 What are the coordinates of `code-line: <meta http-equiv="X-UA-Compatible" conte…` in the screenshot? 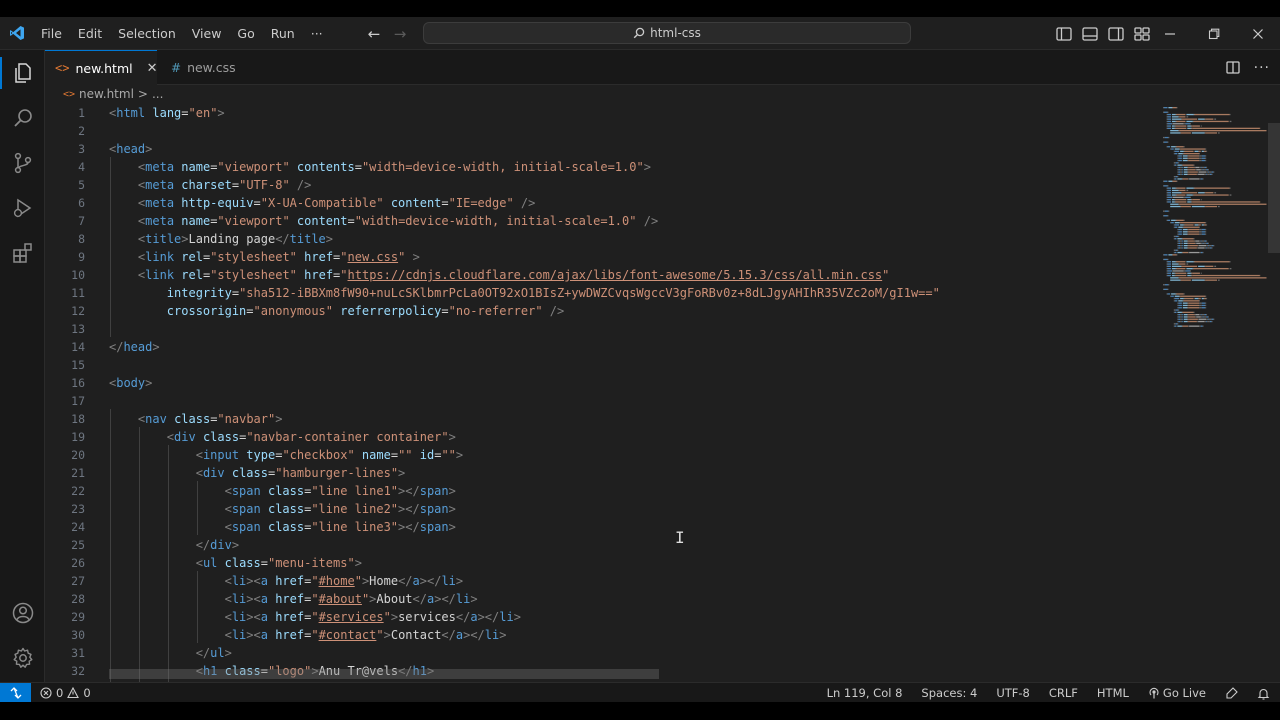 It's located at (322, 203).